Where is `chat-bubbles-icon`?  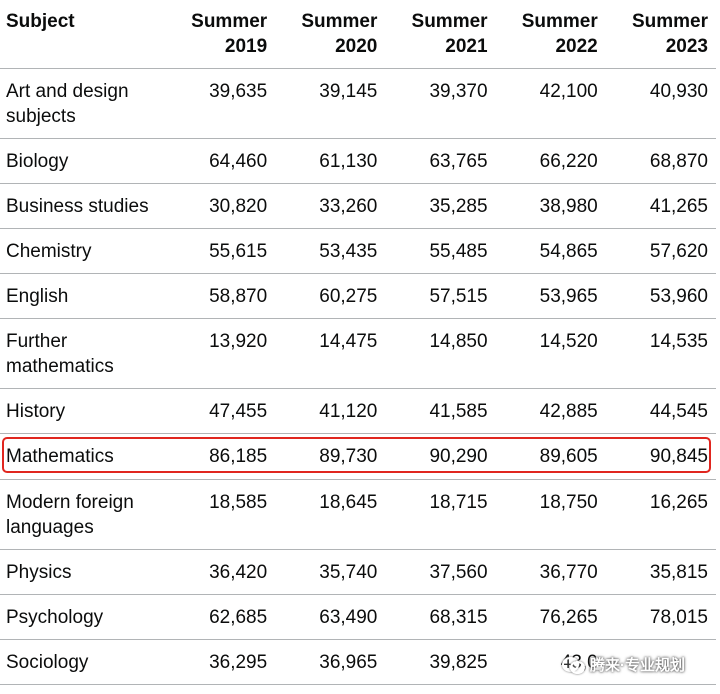 chat-bubbles-icon is located at coordinates (573, 664).